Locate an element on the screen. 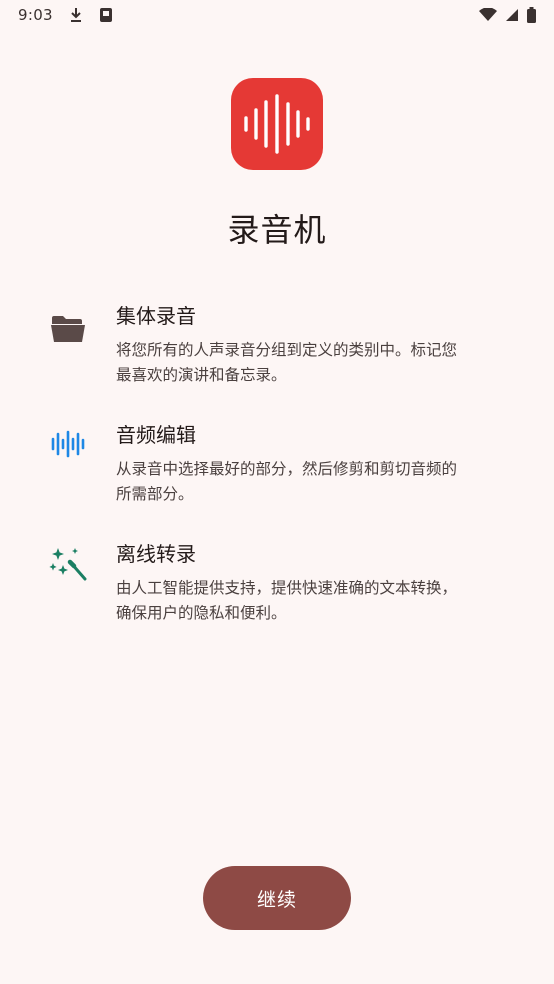 Image resolution: width=554 pixels, height=984 pixels. card-icon is located at coordinates (106, 15).